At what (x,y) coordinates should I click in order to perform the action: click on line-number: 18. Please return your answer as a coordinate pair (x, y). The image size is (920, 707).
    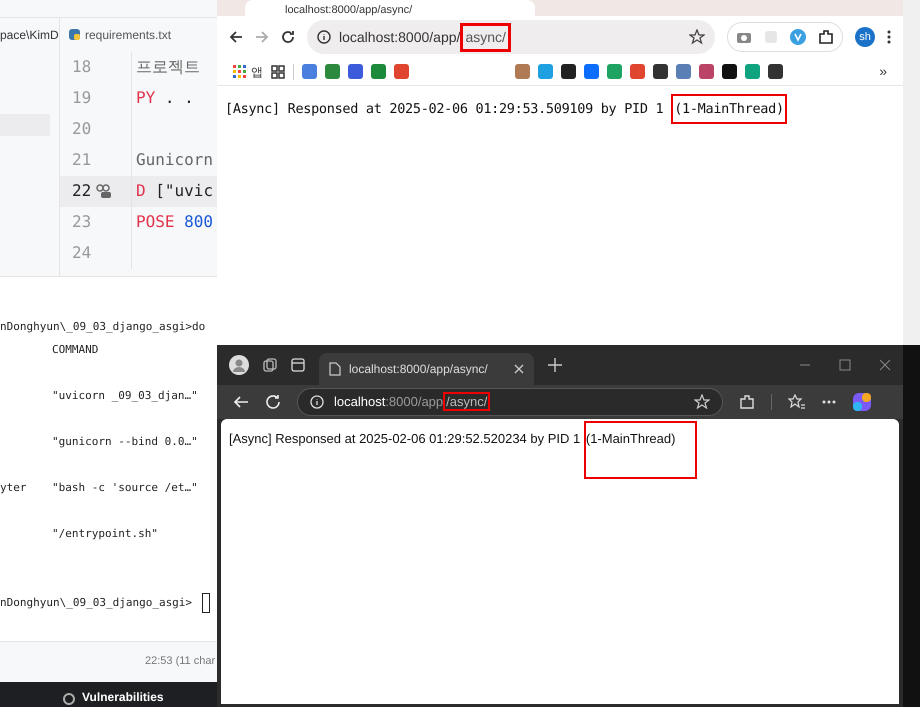
    Looking at the image, I should click on (82, 67).